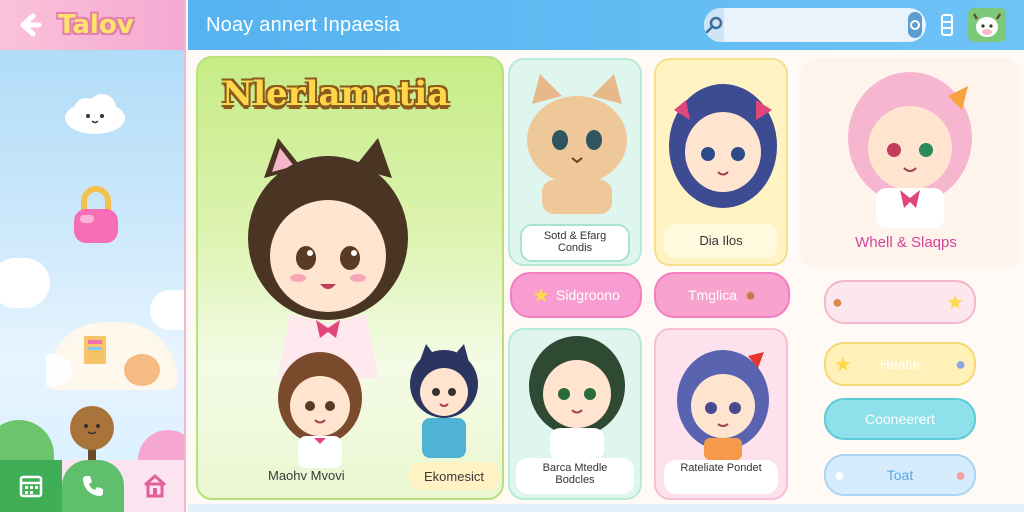  Describe the element at coordinates (105, 356) in the screenshot. I see `decor-bubble` at that location.